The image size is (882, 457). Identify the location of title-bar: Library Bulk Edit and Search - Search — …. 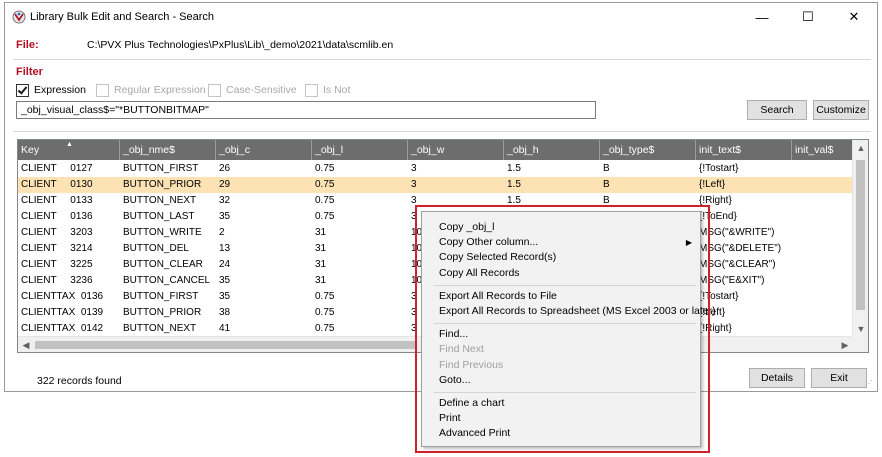
(441, 17).